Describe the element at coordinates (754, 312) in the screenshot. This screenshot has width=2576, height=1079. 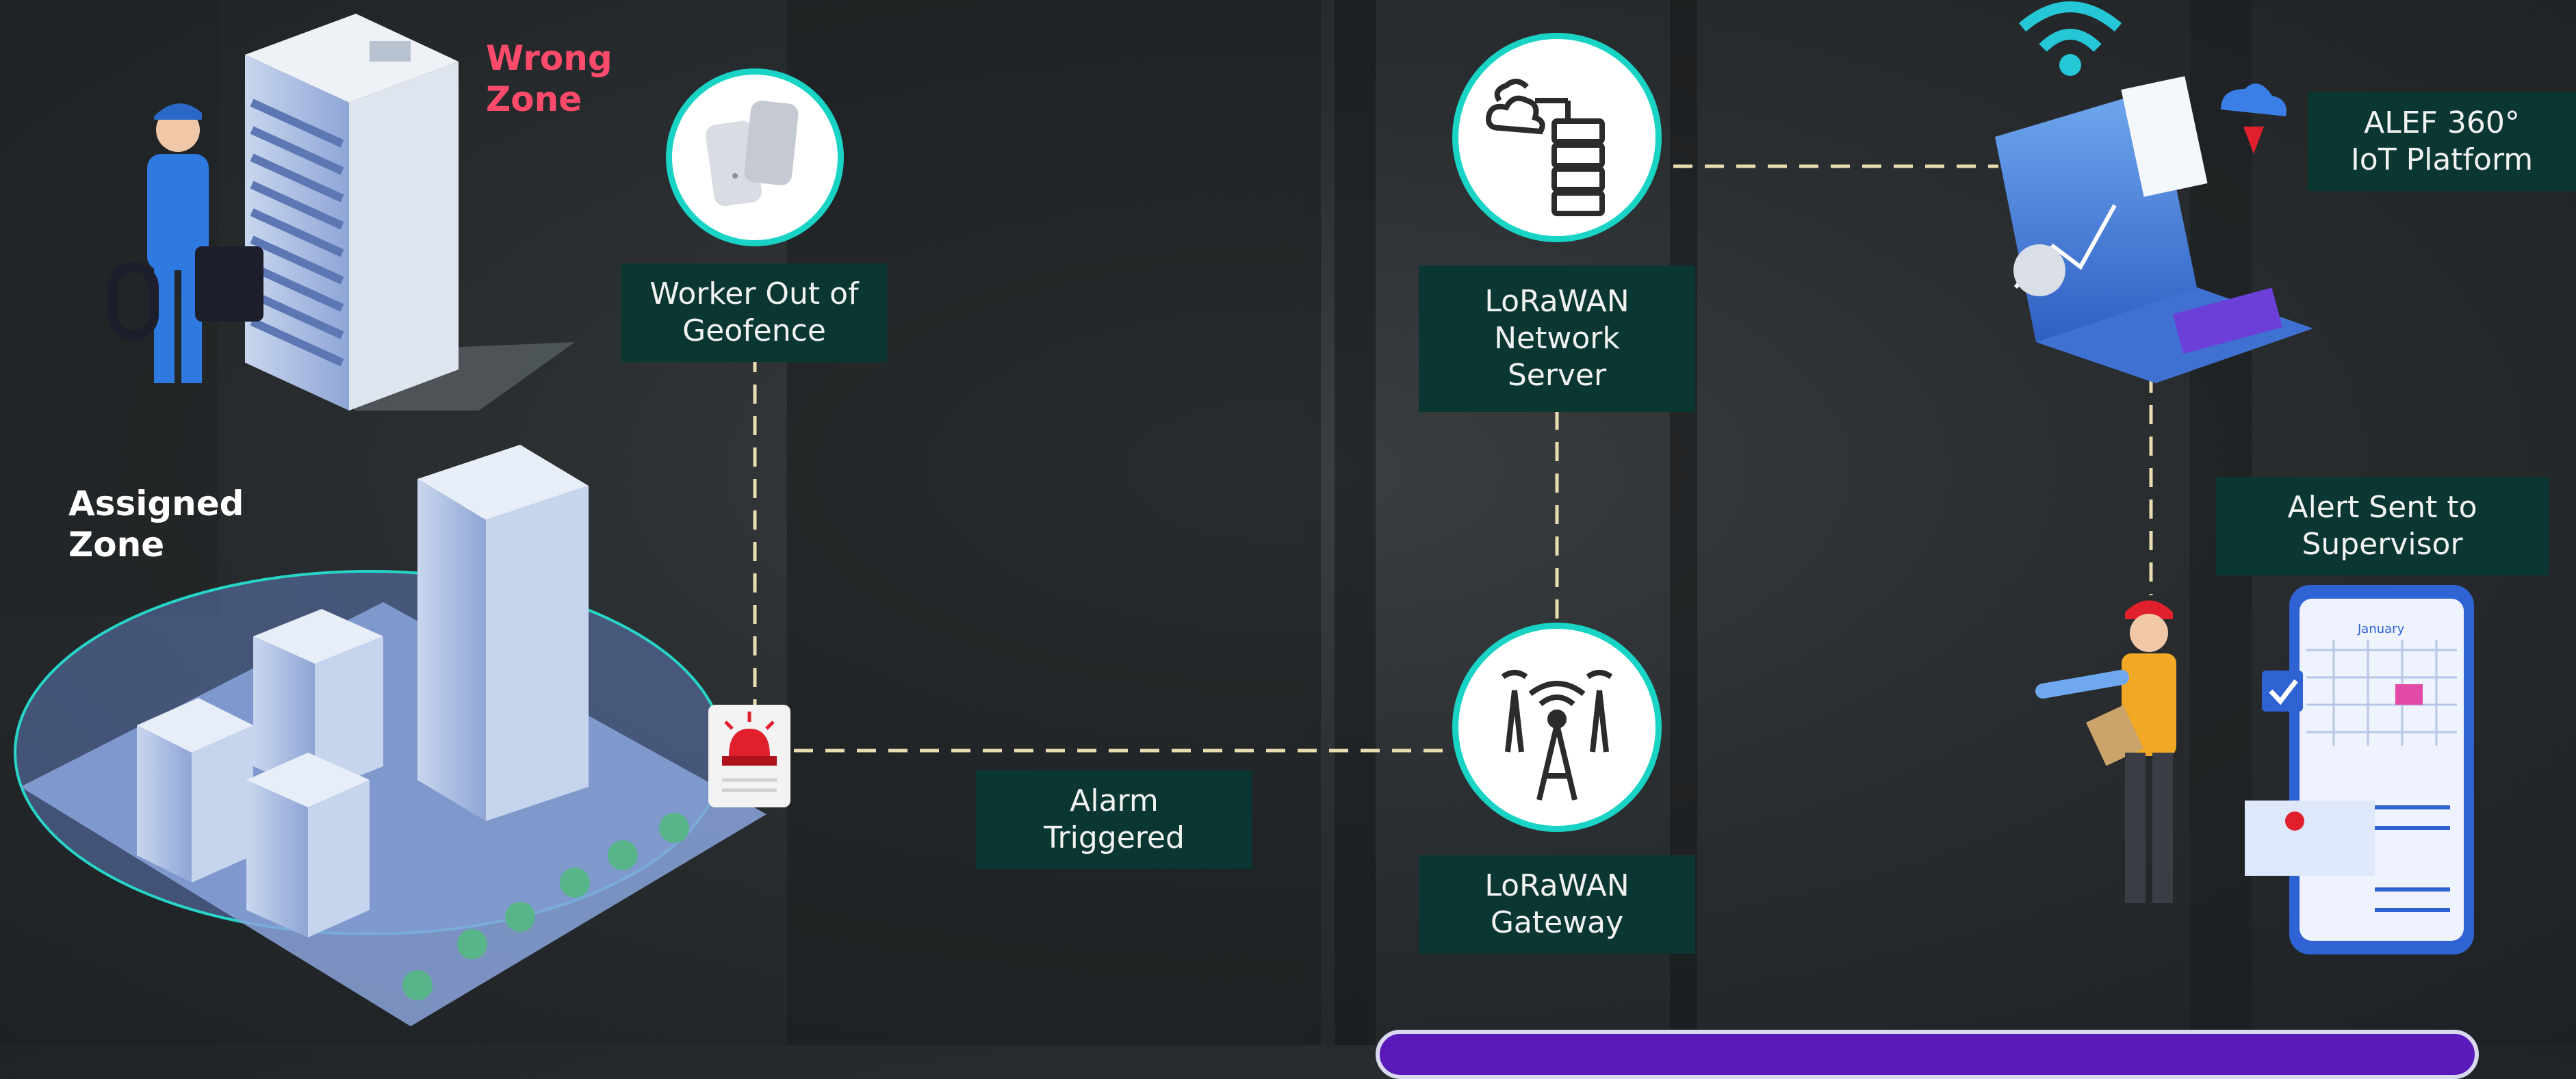
I see `worker-out-of-geofence-label: Worker Out of Geofence` at that location.